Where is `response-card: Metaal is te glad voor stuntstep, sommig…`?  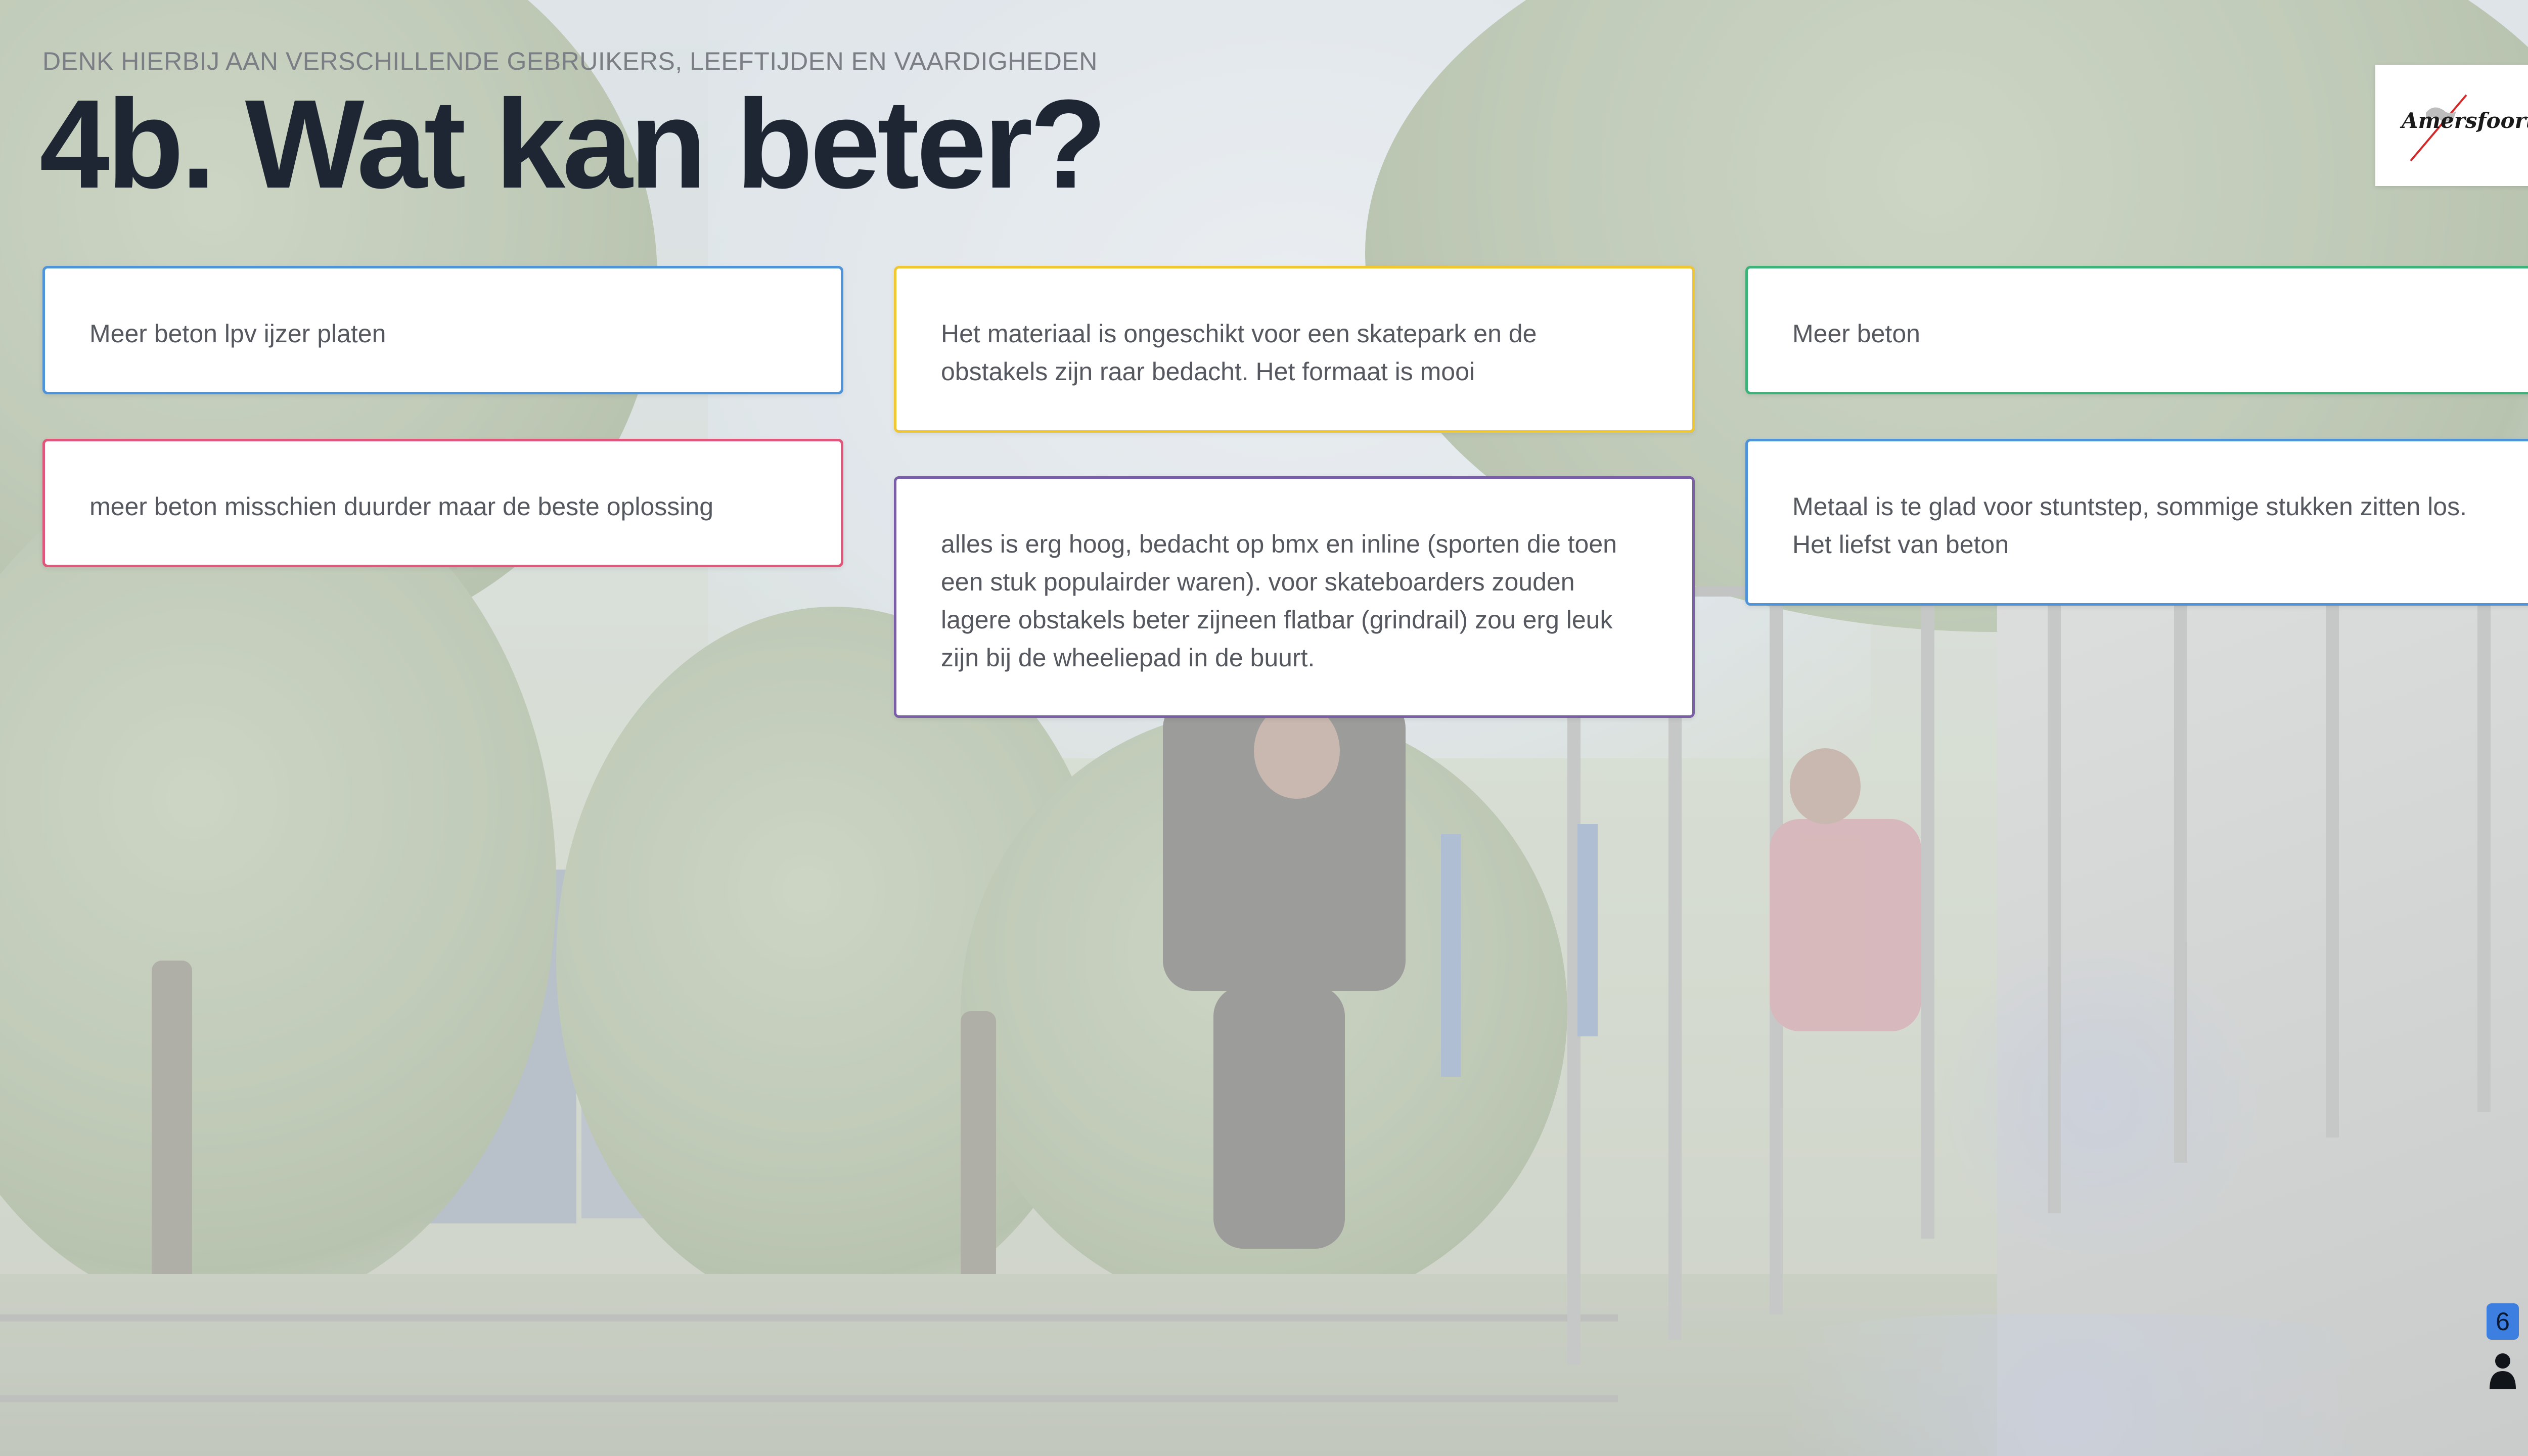
response-card: Metaal is te glad voor stuntstep, sommig… is located at coordinates (2137, 522).